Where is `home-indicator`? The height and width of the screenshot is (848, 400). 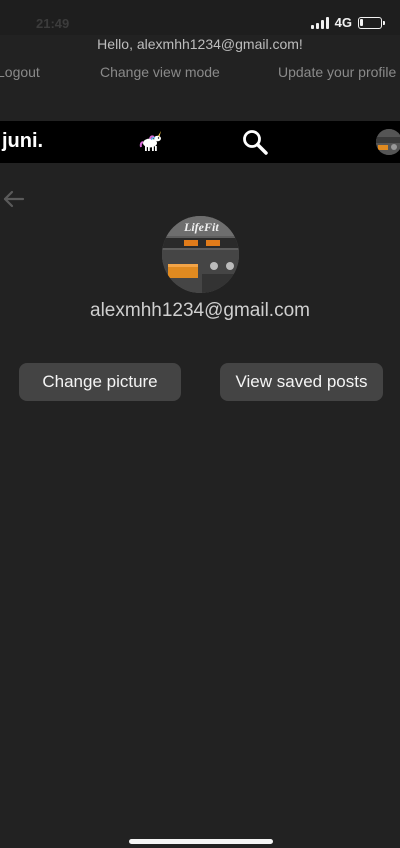 home-indicator is located at coordinates (201, 841).